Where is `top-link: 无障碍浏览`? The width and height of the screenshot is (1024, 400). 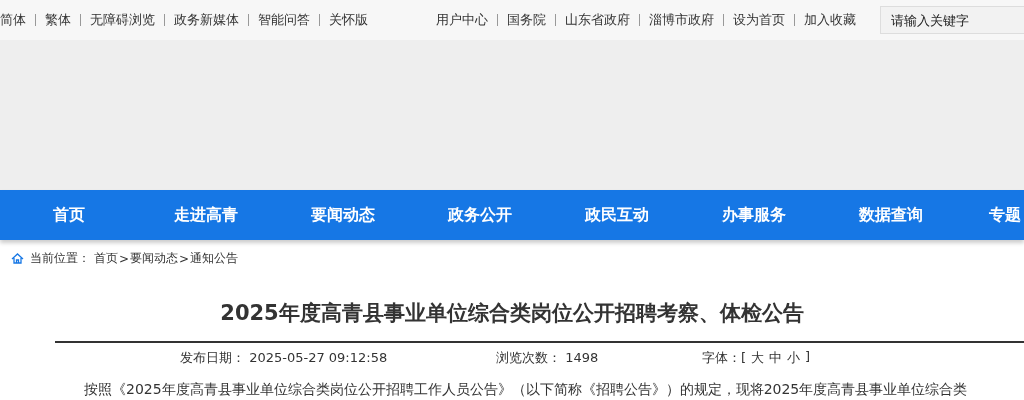 top-link: 无障碍浏览 is located at coordinates (122, 20).